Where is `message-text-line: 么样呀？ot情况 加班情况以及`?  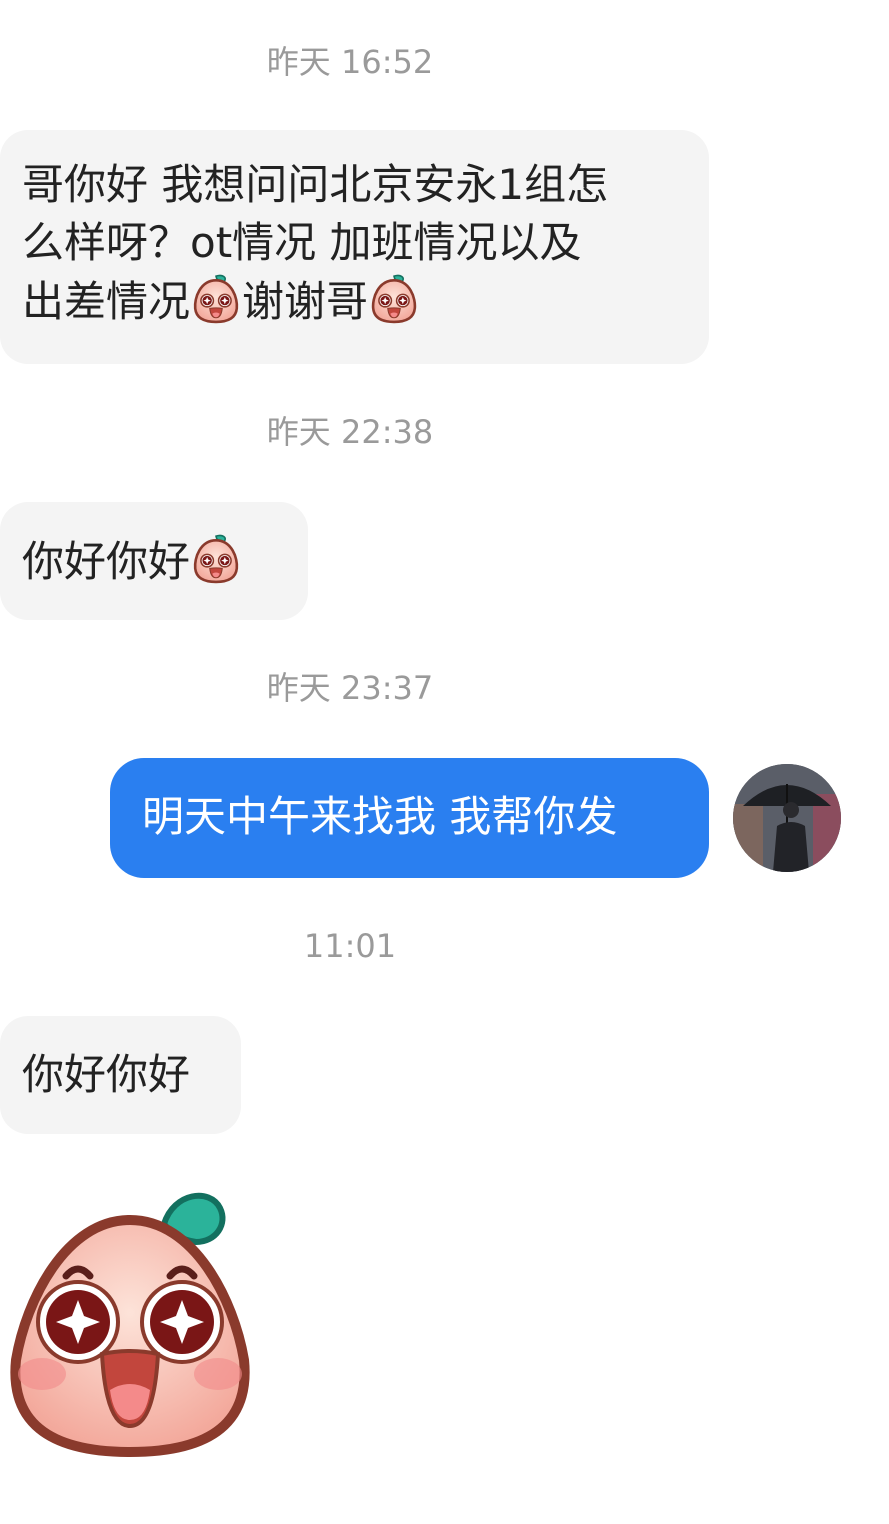
message-text-line: 么样呀？ot情况 加班情况以及 is located at coordinates (302, 242).